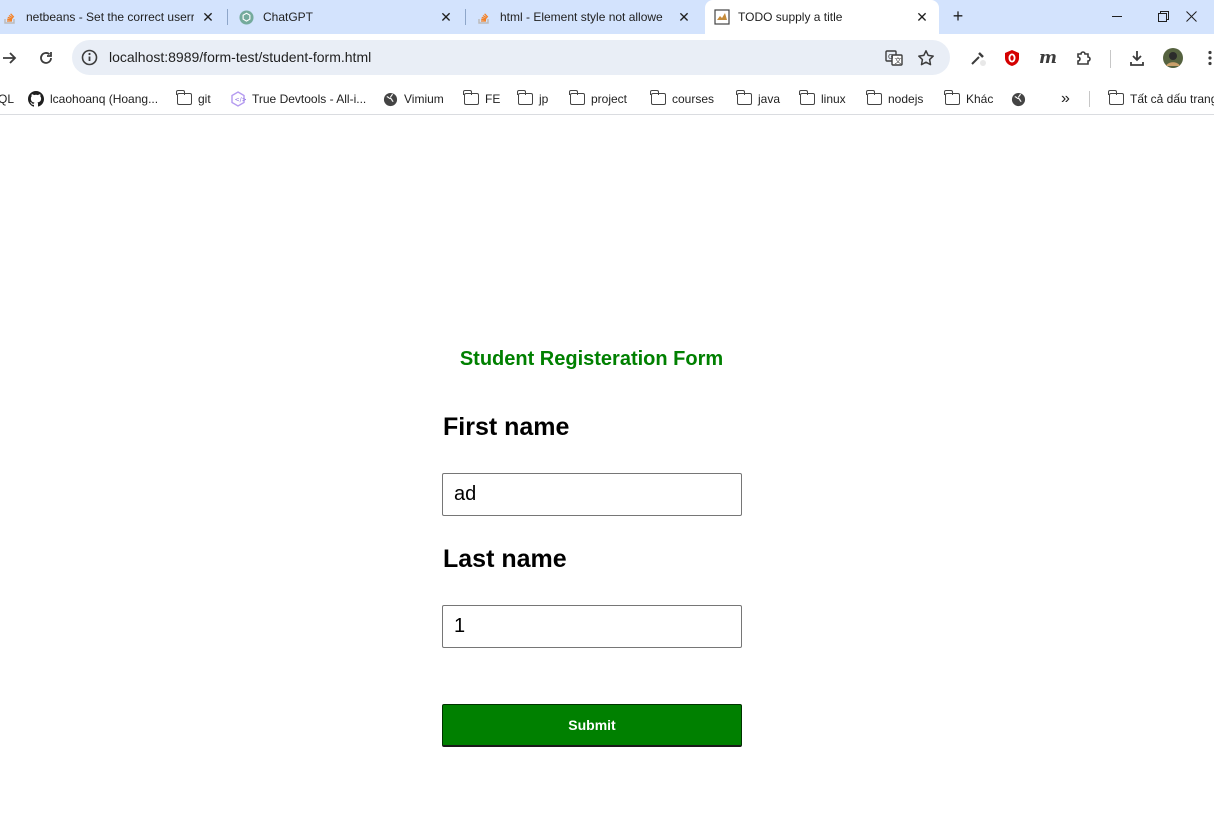 Image resolution: width=1214 pixels, height=839 pixels. What do you see at coordinates (1117, 16) in the screenshot?
I see `minimize-icon` at bounding box center [1117, 16].